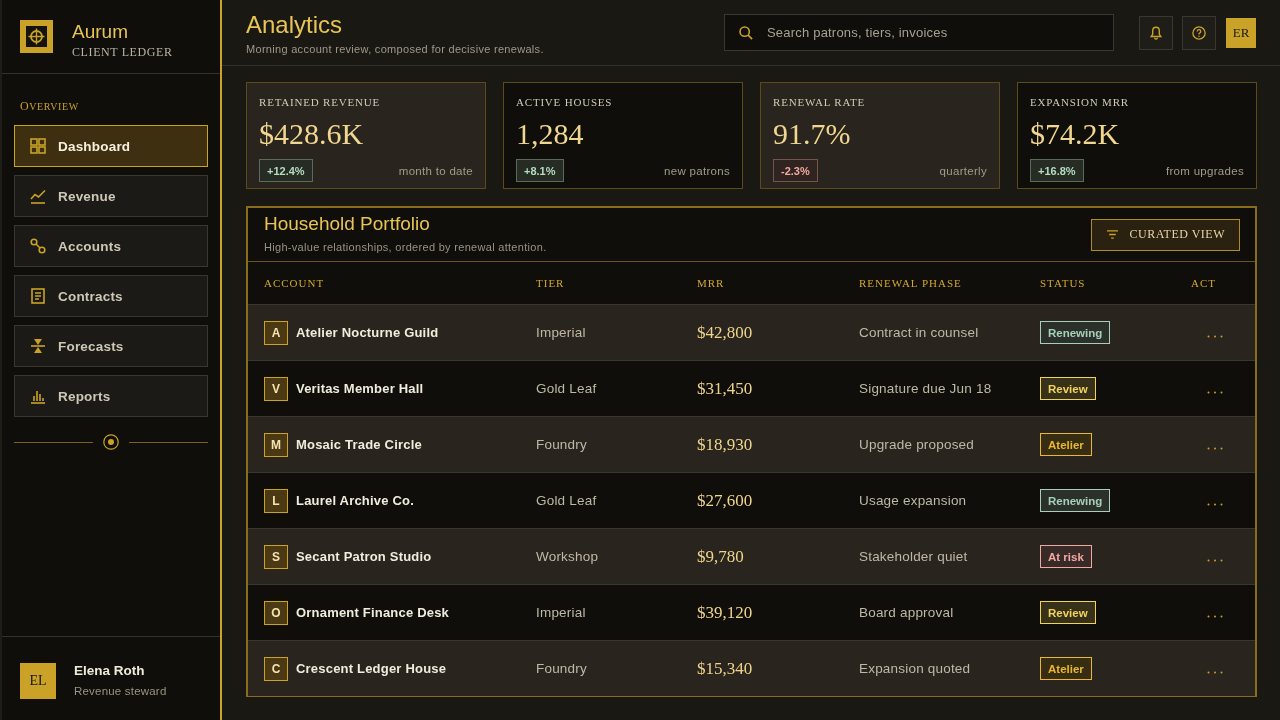 This screenshot has height=720, width=1280. Describe the element at coordinates (720, 556) in the screenshot. I see `mrr-value: $9,780` at that location.